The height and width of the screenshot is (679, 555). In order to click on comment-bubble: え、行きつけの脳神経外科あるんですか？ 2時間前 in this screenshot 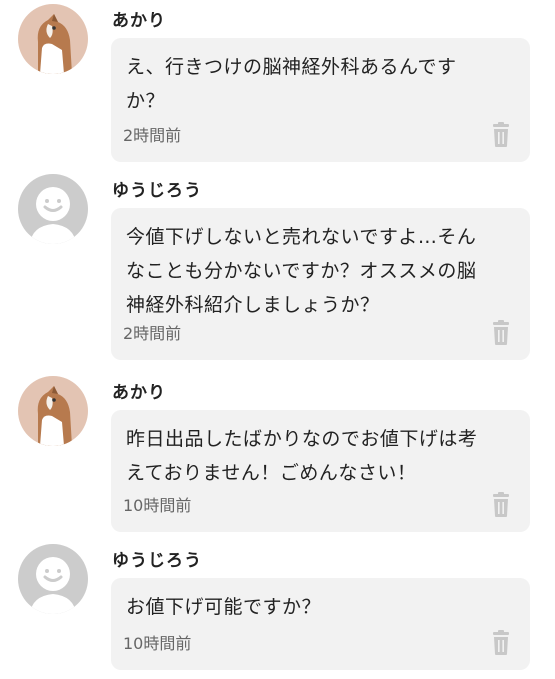, I will do `click(320, 100)`.